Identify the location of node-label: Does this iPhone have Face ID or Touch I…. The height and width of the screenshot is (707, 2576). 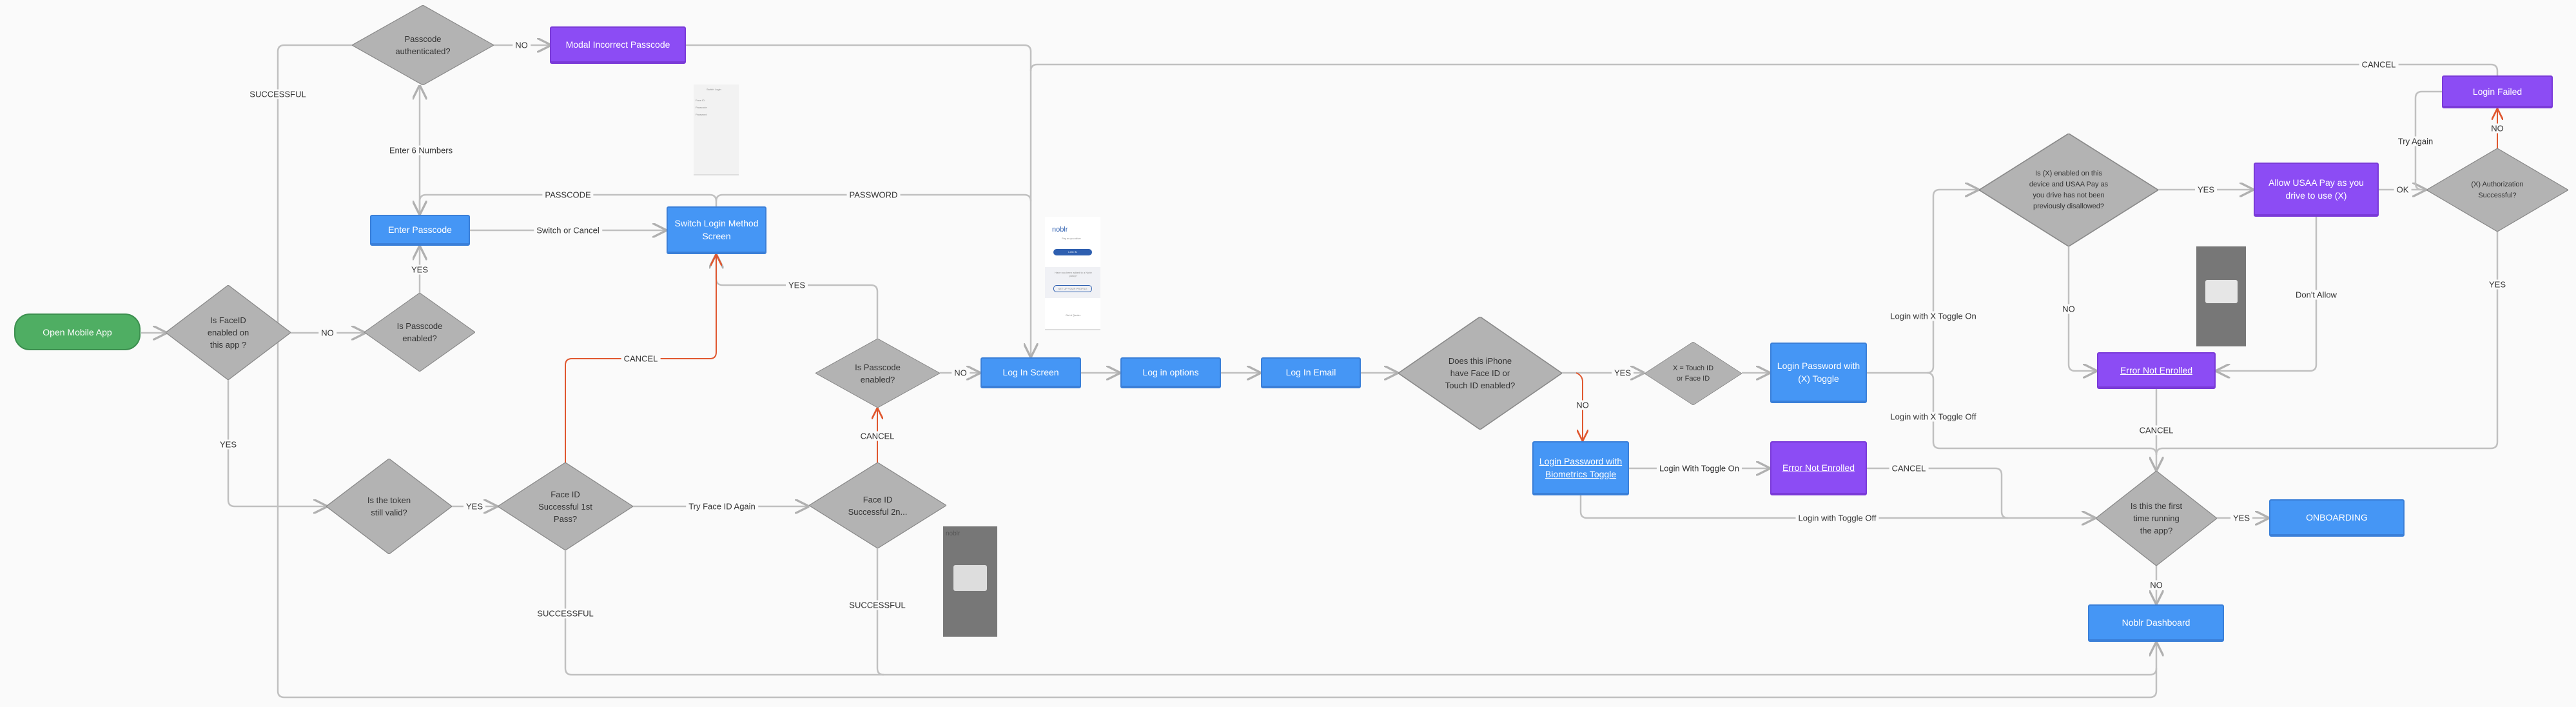
(1480, 373).